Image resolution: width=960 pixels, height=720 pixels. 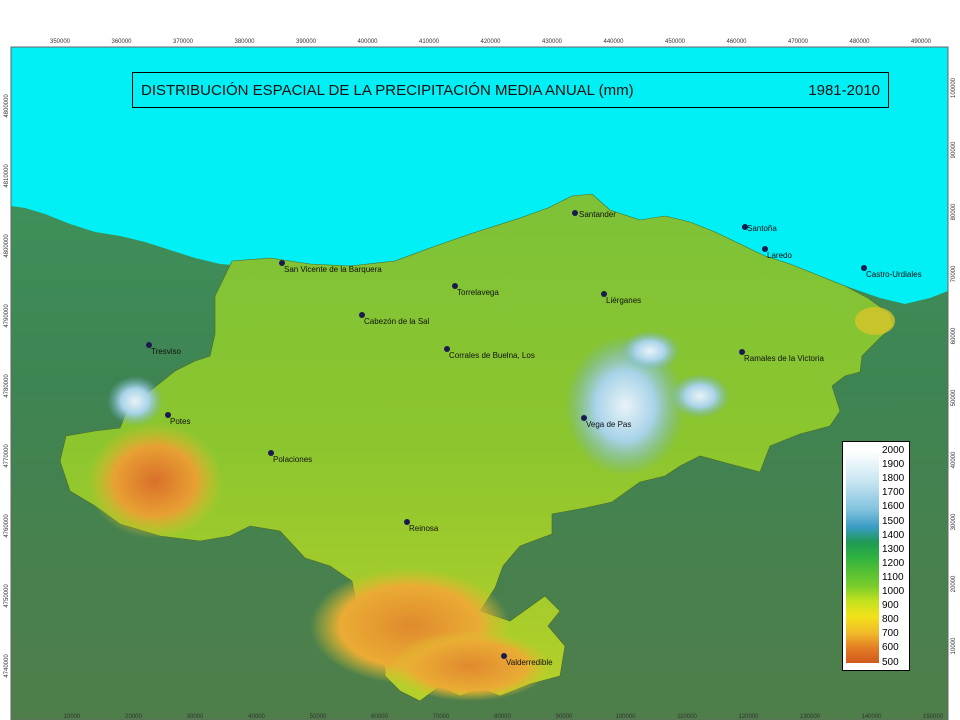 What do you see at coordinates (890, 648) in the screenshot?
I see `legend-label: 600` at bounding box center [890, 648].